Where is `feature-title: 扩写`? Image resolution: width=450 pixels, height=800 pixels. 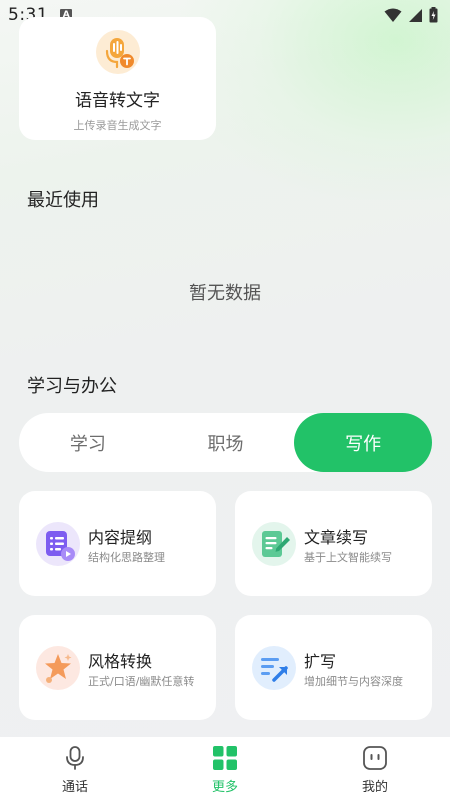
feature-title: 扩写 is located at coordinates (320, 661).